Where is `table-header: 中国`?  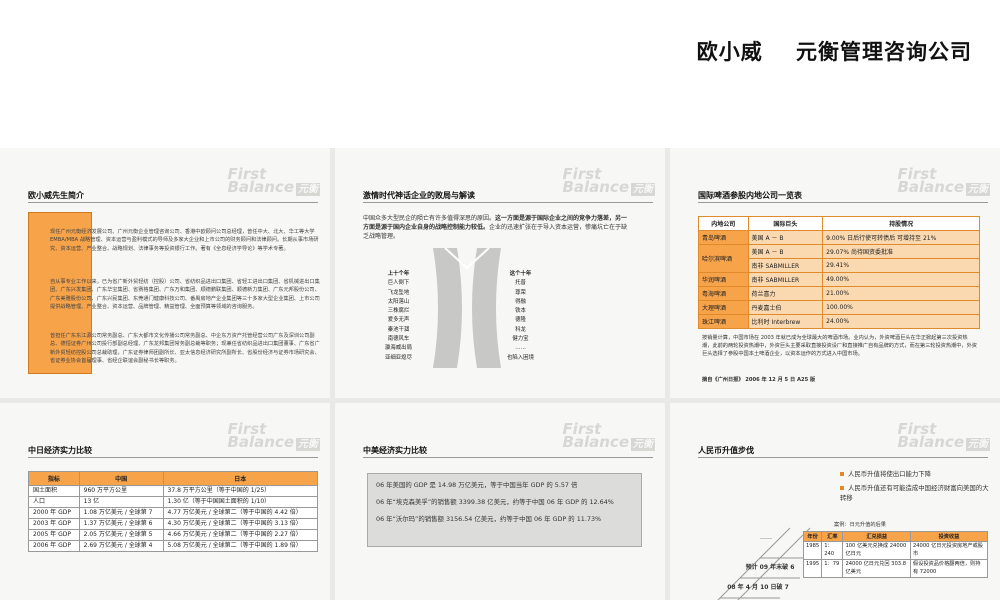
table-header: 中国 is located at coordinates (121, 478).